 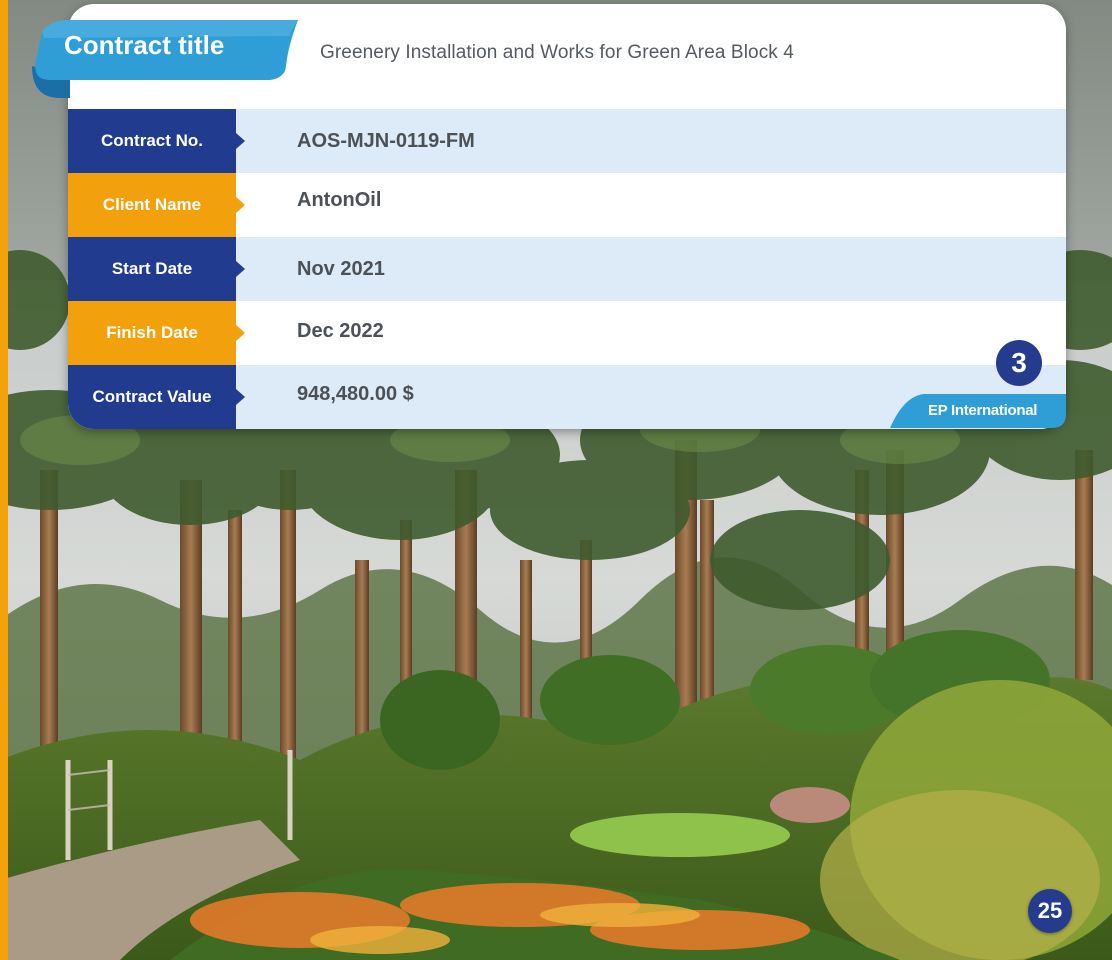 I want to click on finish-date-label: Finish Date, so click(x=156, y=333).